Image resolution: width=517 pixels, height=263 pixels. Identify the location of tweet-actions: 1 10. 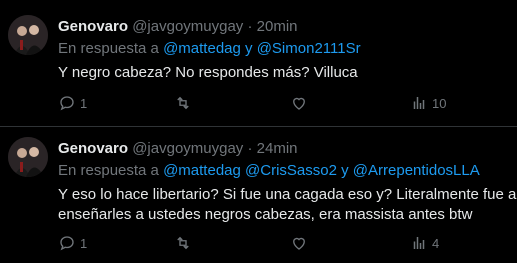
(287, 104).